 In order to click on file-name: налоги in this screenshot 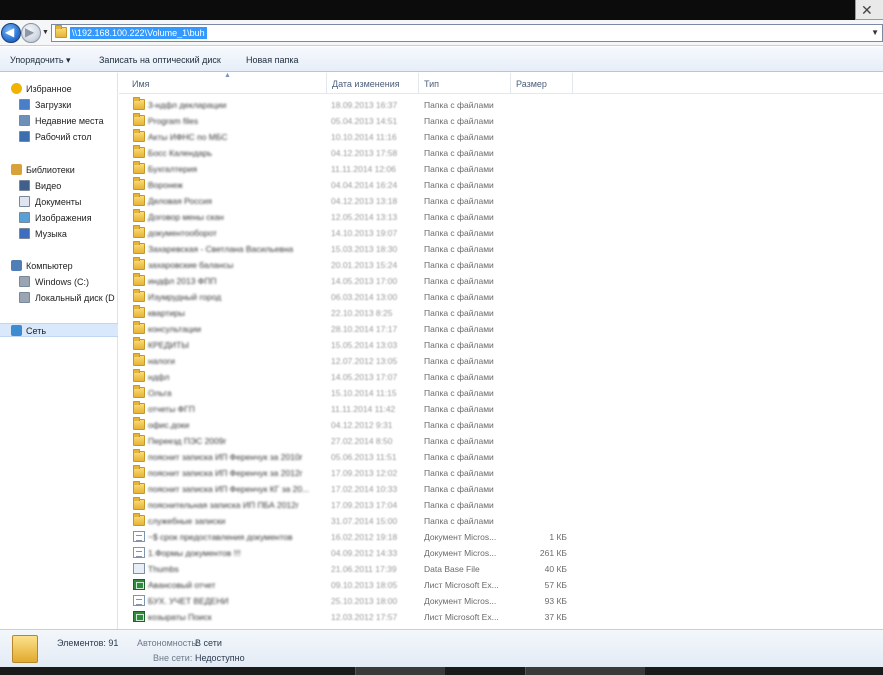, I will do `click(162, 361)`.